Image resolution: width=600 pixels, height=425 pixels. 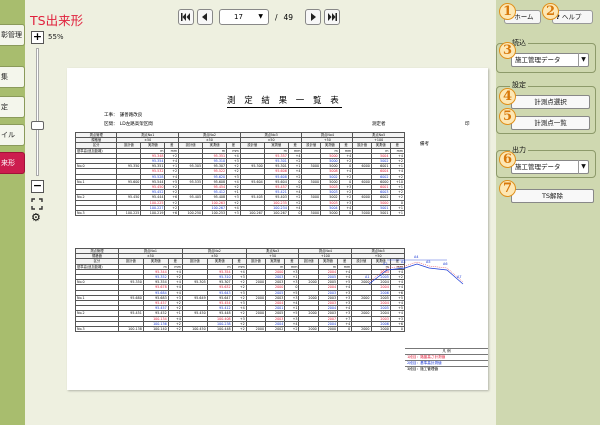 What do you see at coordinates (123, 115) in the screenshot?
I see `doc-meta-project: 工事： 謙善路改良` at bounding box center [123, 115].